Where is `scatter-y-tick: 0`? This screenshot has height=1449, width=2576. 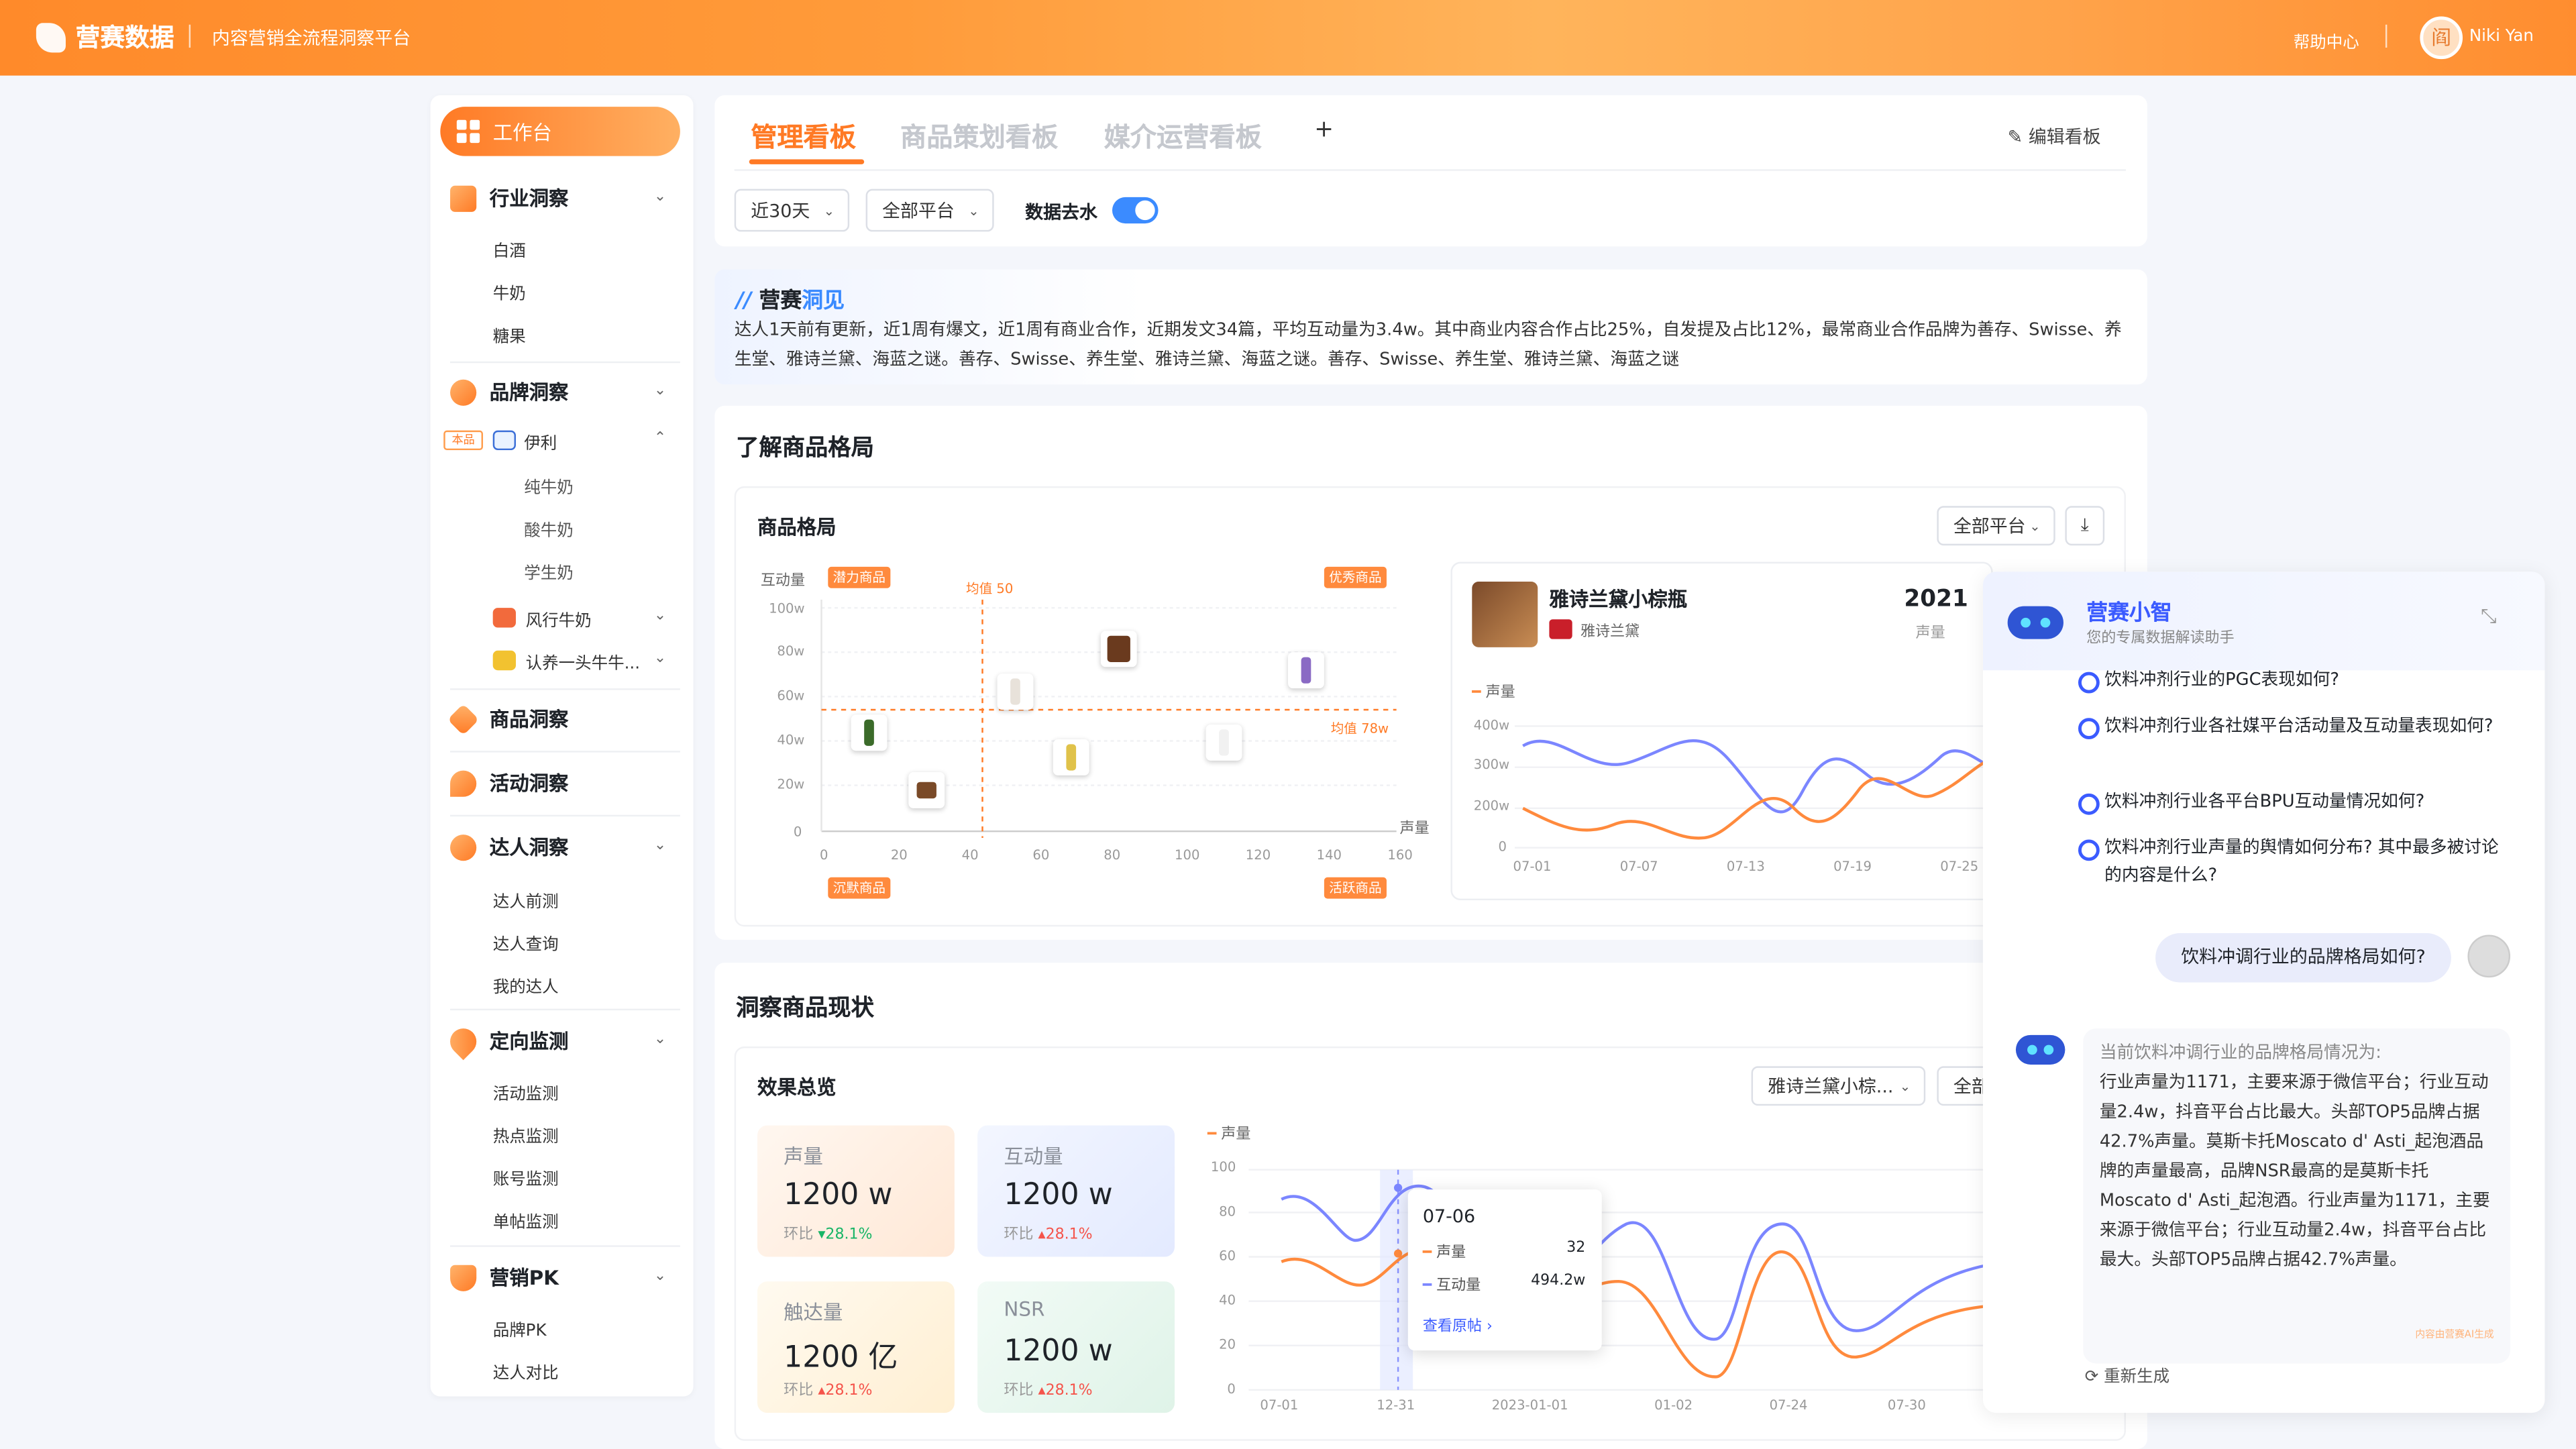
scatter-y-tick: 0 is located at coordinates (797, 832).